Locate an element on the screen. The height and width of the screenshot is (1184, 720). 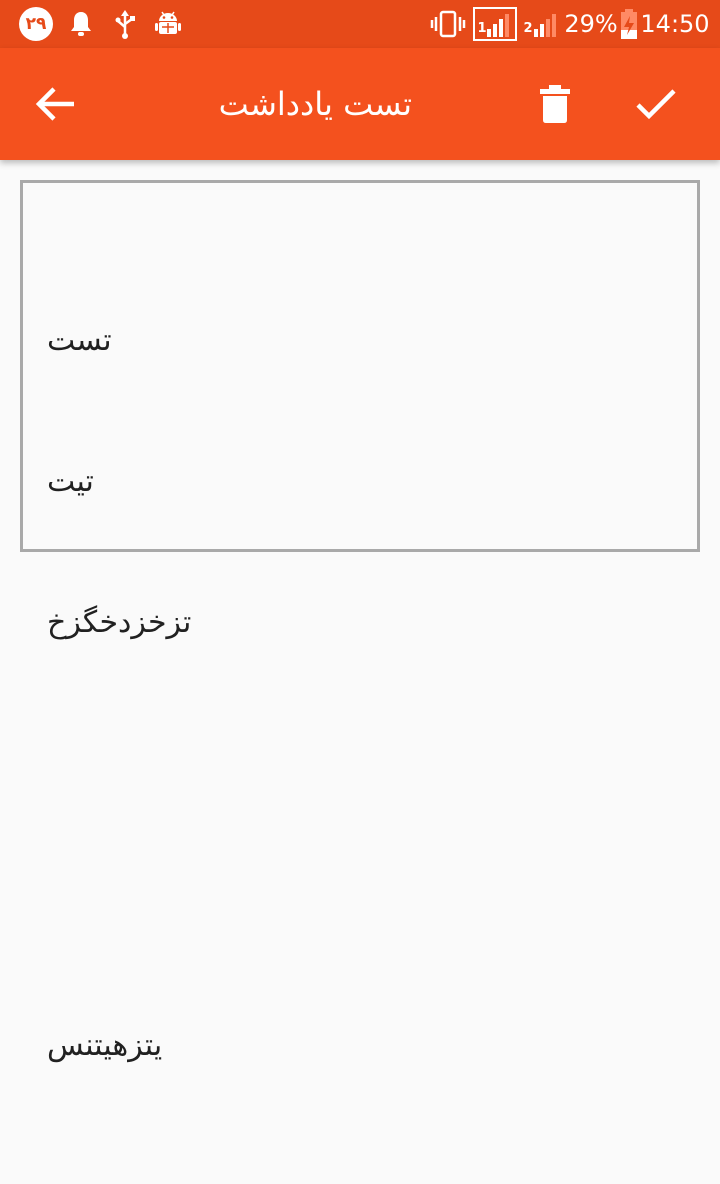
vibrate-icon is located at coordinates (448, 24).